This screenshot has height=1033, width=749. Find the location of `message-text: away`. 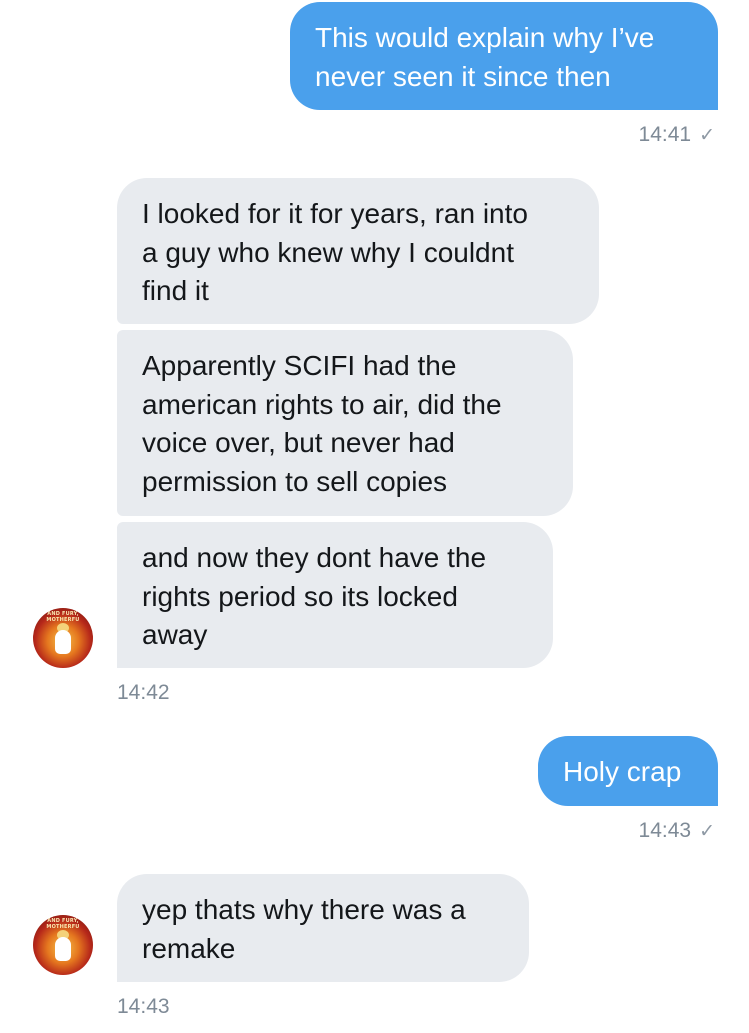

message-text: away is located at coordinates (175, 634).